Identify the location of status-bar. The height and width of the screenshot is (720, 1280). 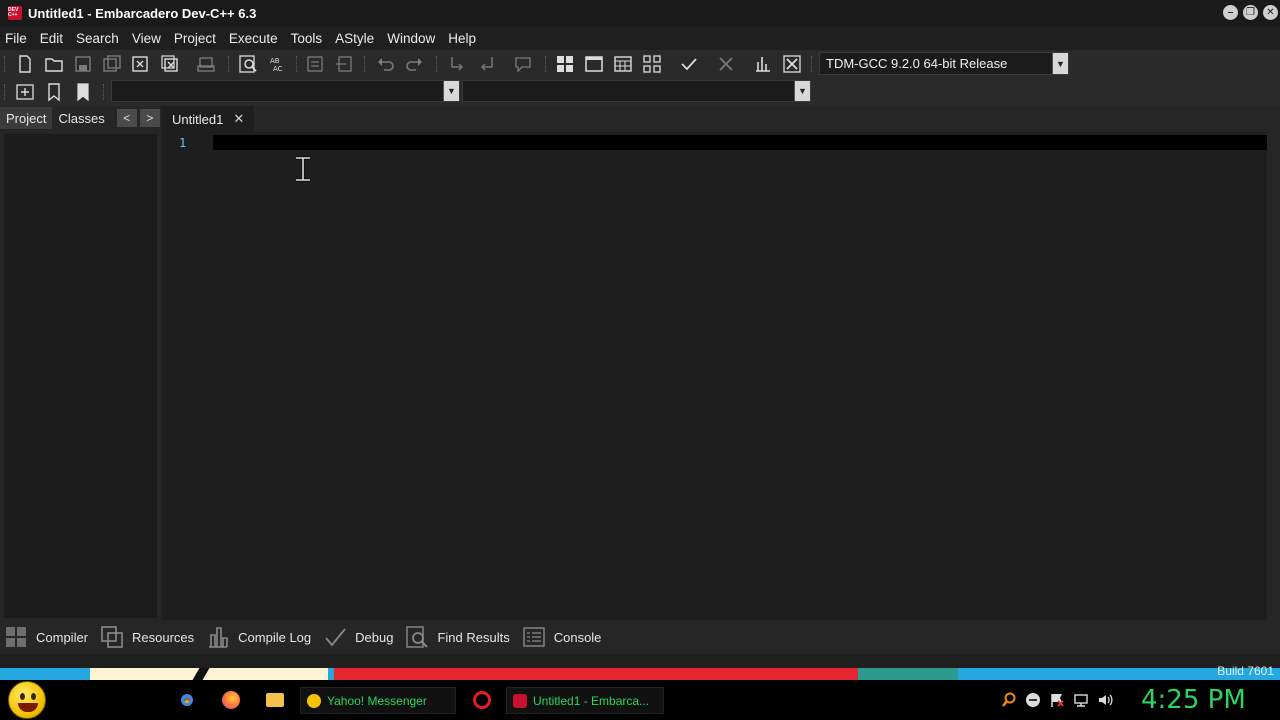
(640, 661).